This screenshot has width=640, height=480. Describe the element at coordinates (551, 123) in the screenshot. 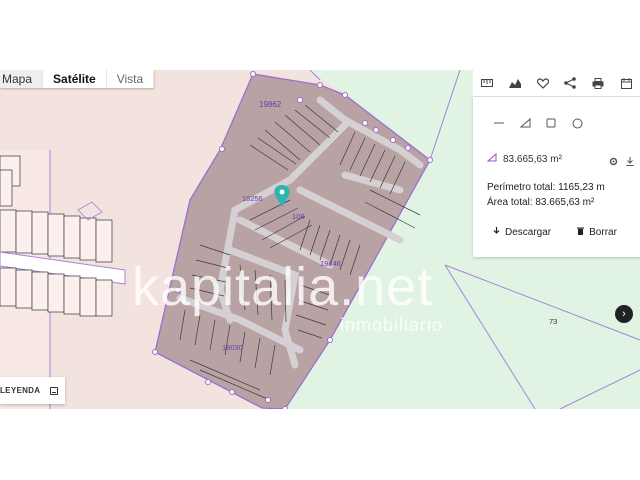

I see `rectangle-tool-icon` at that location.